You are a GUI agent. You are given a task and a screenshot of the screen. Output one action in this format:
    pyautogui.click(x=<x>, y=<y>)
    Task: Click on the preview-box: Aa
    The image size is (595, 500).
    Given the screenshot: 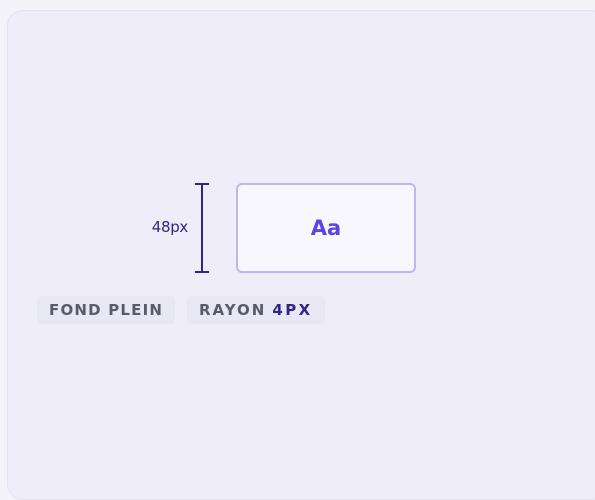 What is the action you would take?
    pyautogui.click(x=326, y=228)
    